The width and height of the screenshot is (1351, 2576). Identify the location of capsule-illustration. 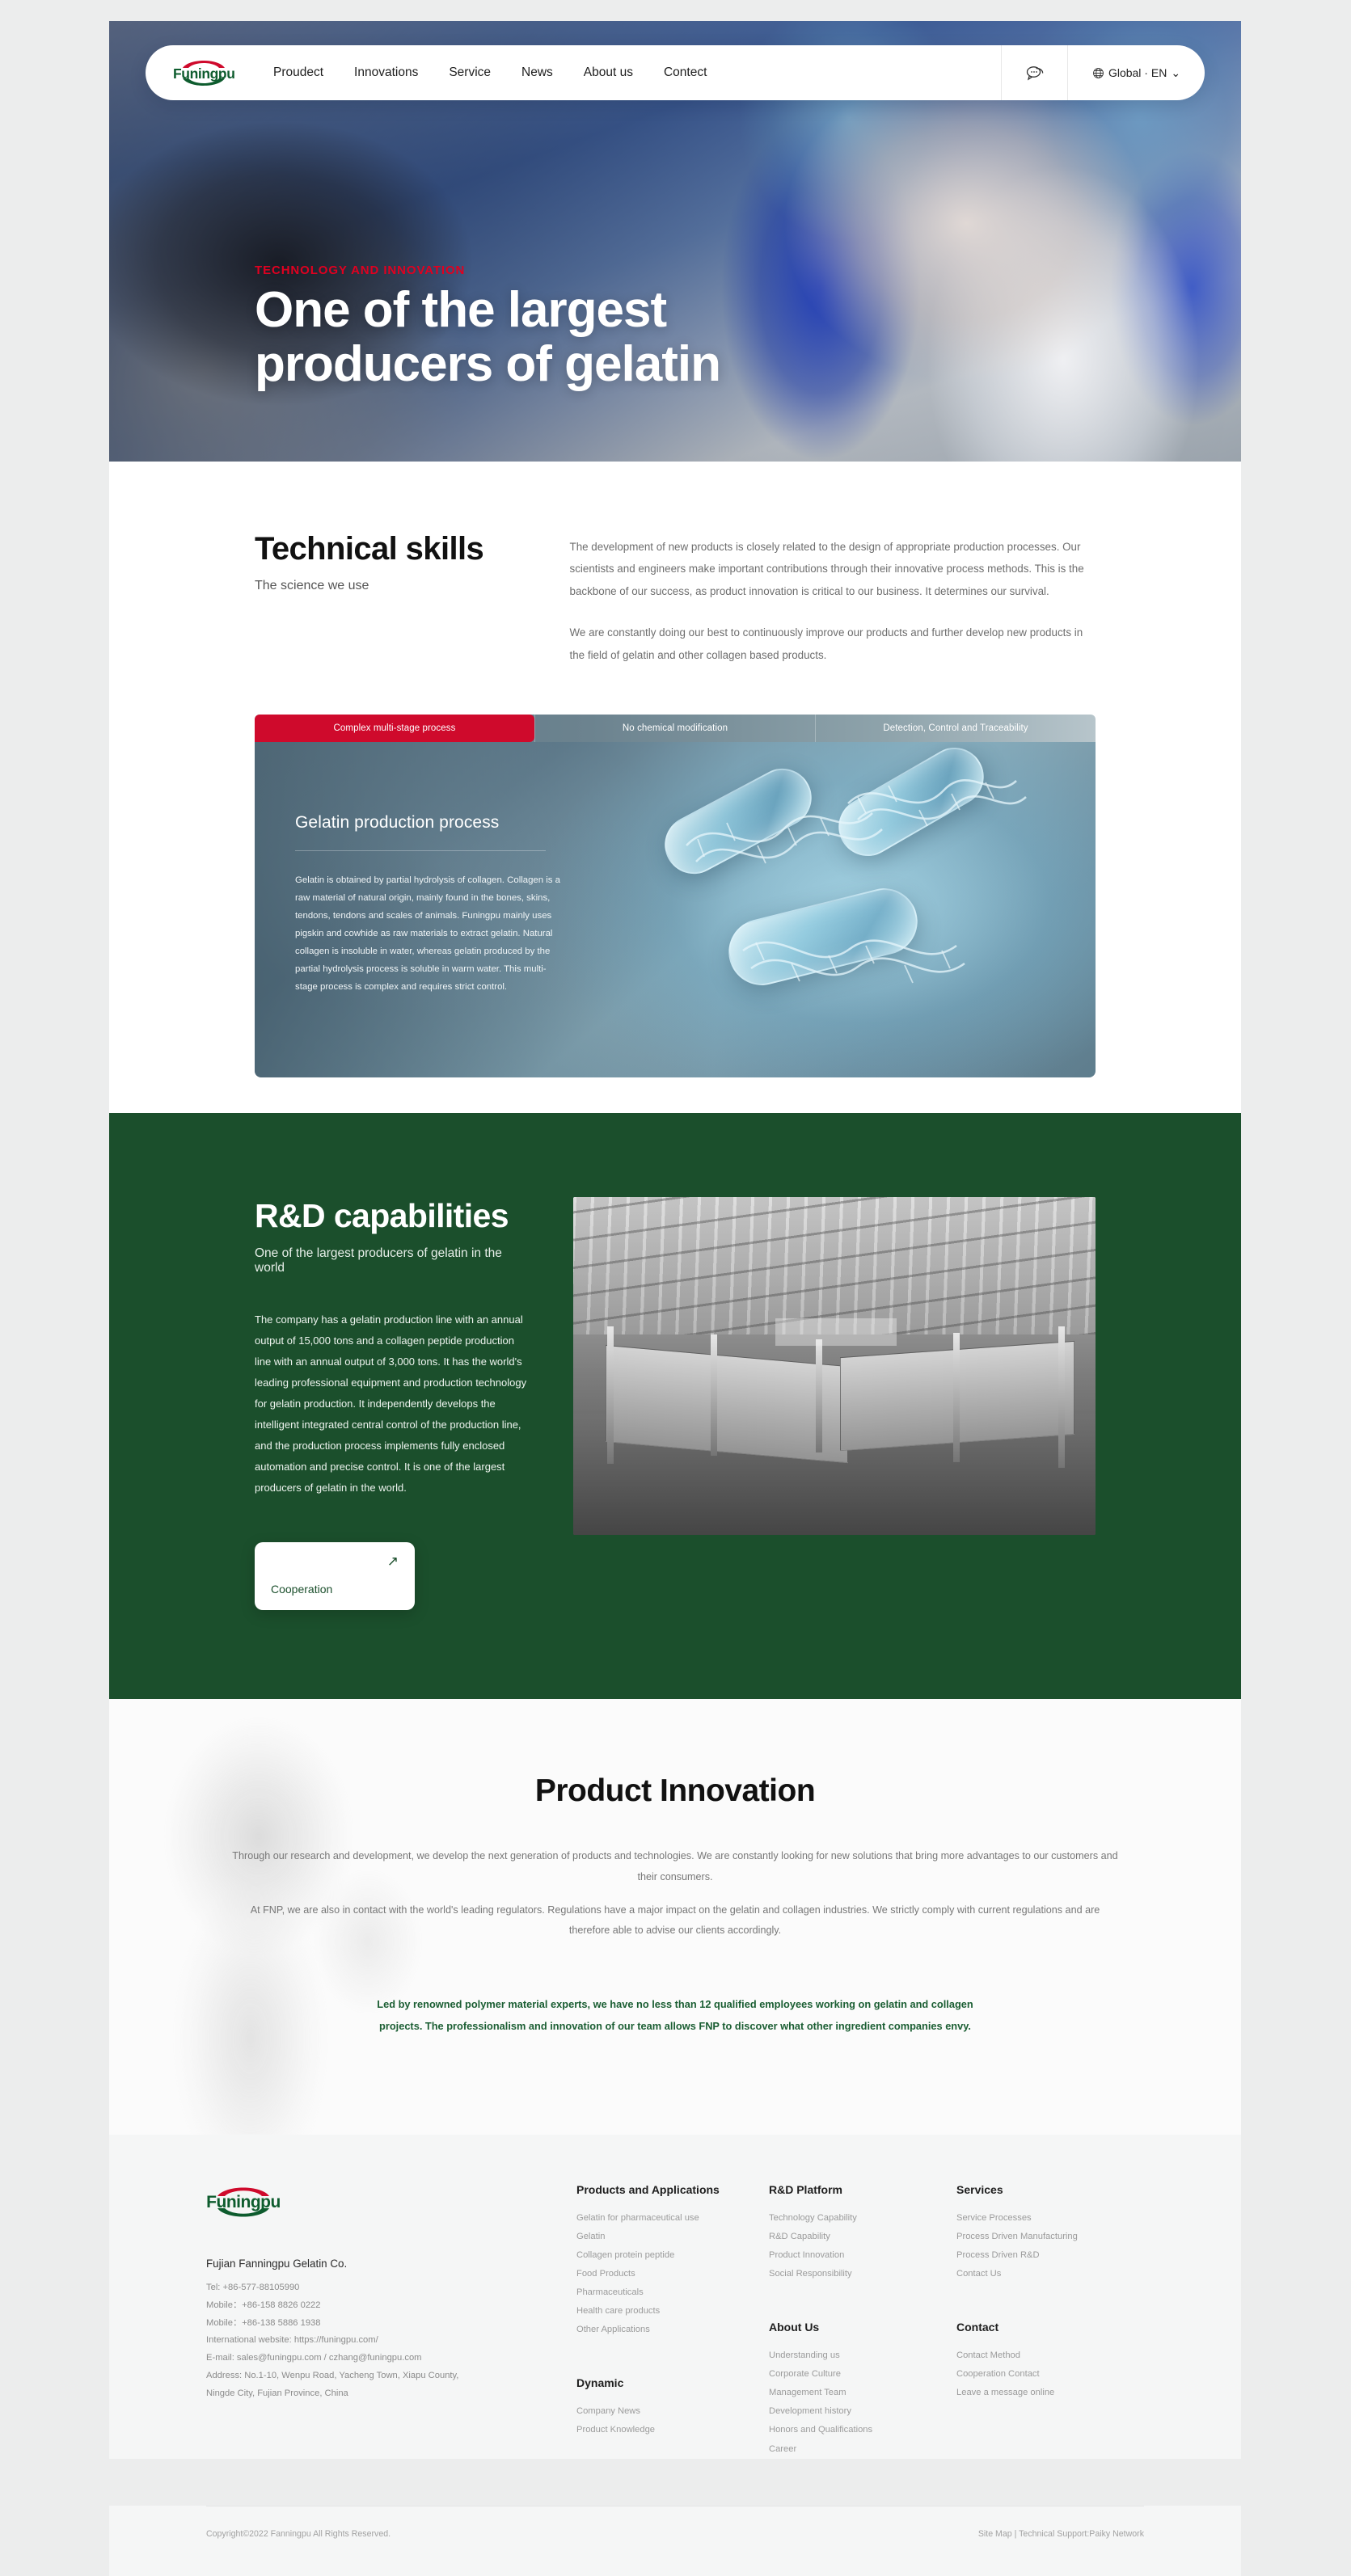
(856, 899).